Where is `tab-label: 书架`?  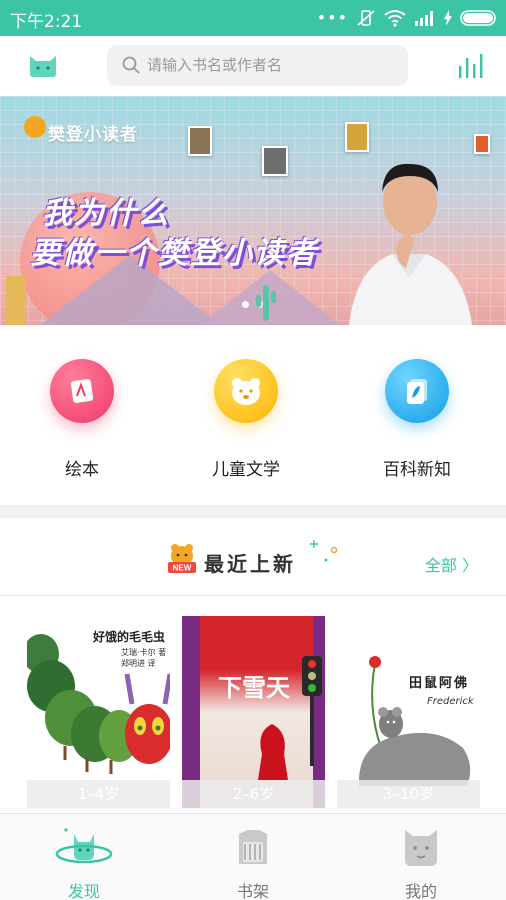
tab-label: 书架 is located at coordinates (252, 891).